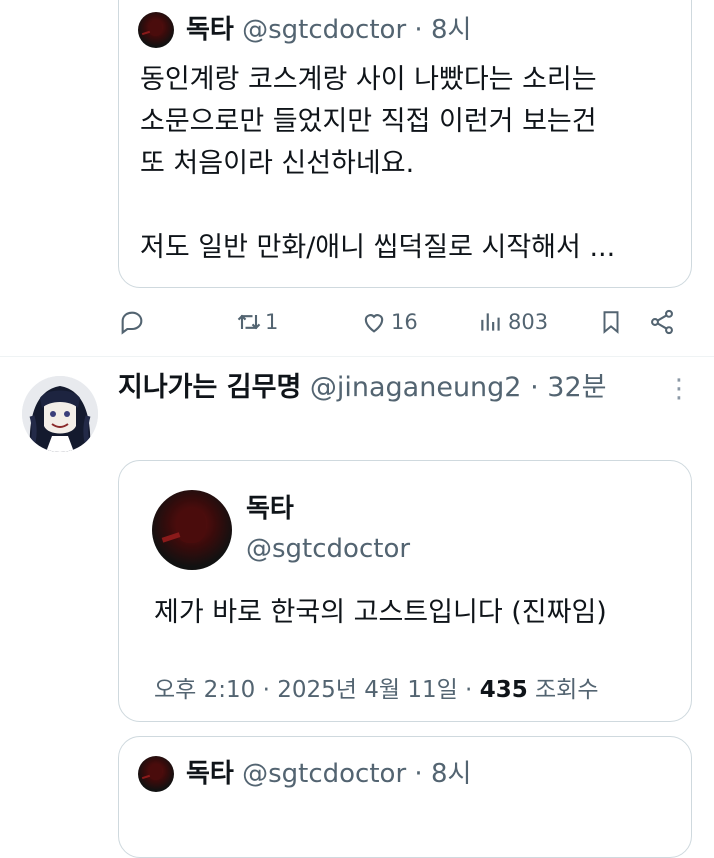 The height and width of the screenshot is (858, 714). I want to click on quoted-timestamp: 오후 2:10 · 2025년 4월 11일 ·, so click(313, 690).